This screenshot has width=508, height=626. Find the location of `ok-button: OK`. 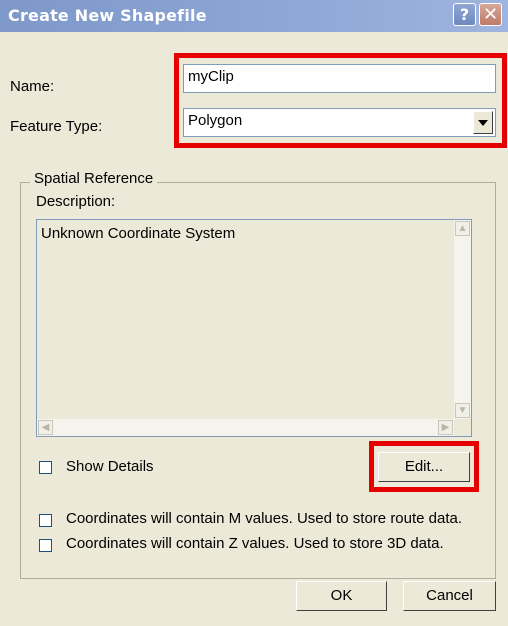

ok-button: OK is located at coordinates (341, 596).